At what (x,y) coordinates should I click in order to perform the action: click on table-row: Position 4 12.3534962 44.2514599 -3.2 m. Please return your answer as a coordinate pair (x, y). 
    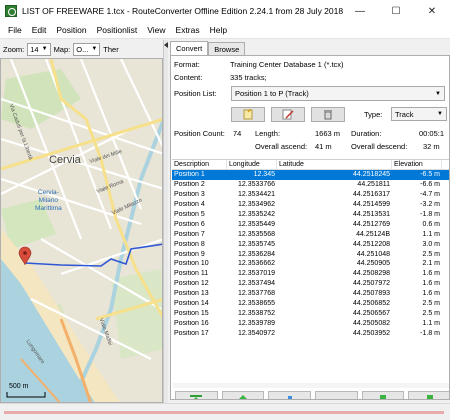
    Looking at the image, I should click on (310, 205).